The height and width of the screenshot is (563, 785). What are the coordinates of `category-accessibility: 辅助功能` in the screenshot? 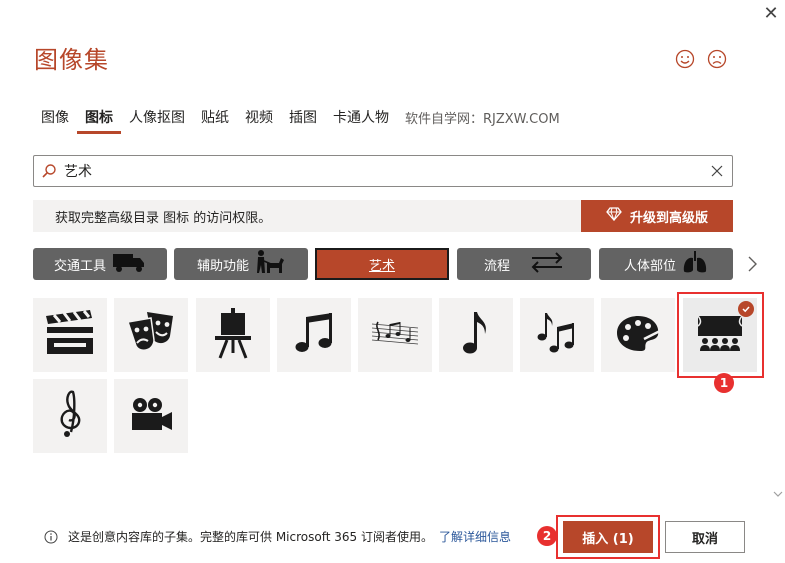 It's located at (241, 264).